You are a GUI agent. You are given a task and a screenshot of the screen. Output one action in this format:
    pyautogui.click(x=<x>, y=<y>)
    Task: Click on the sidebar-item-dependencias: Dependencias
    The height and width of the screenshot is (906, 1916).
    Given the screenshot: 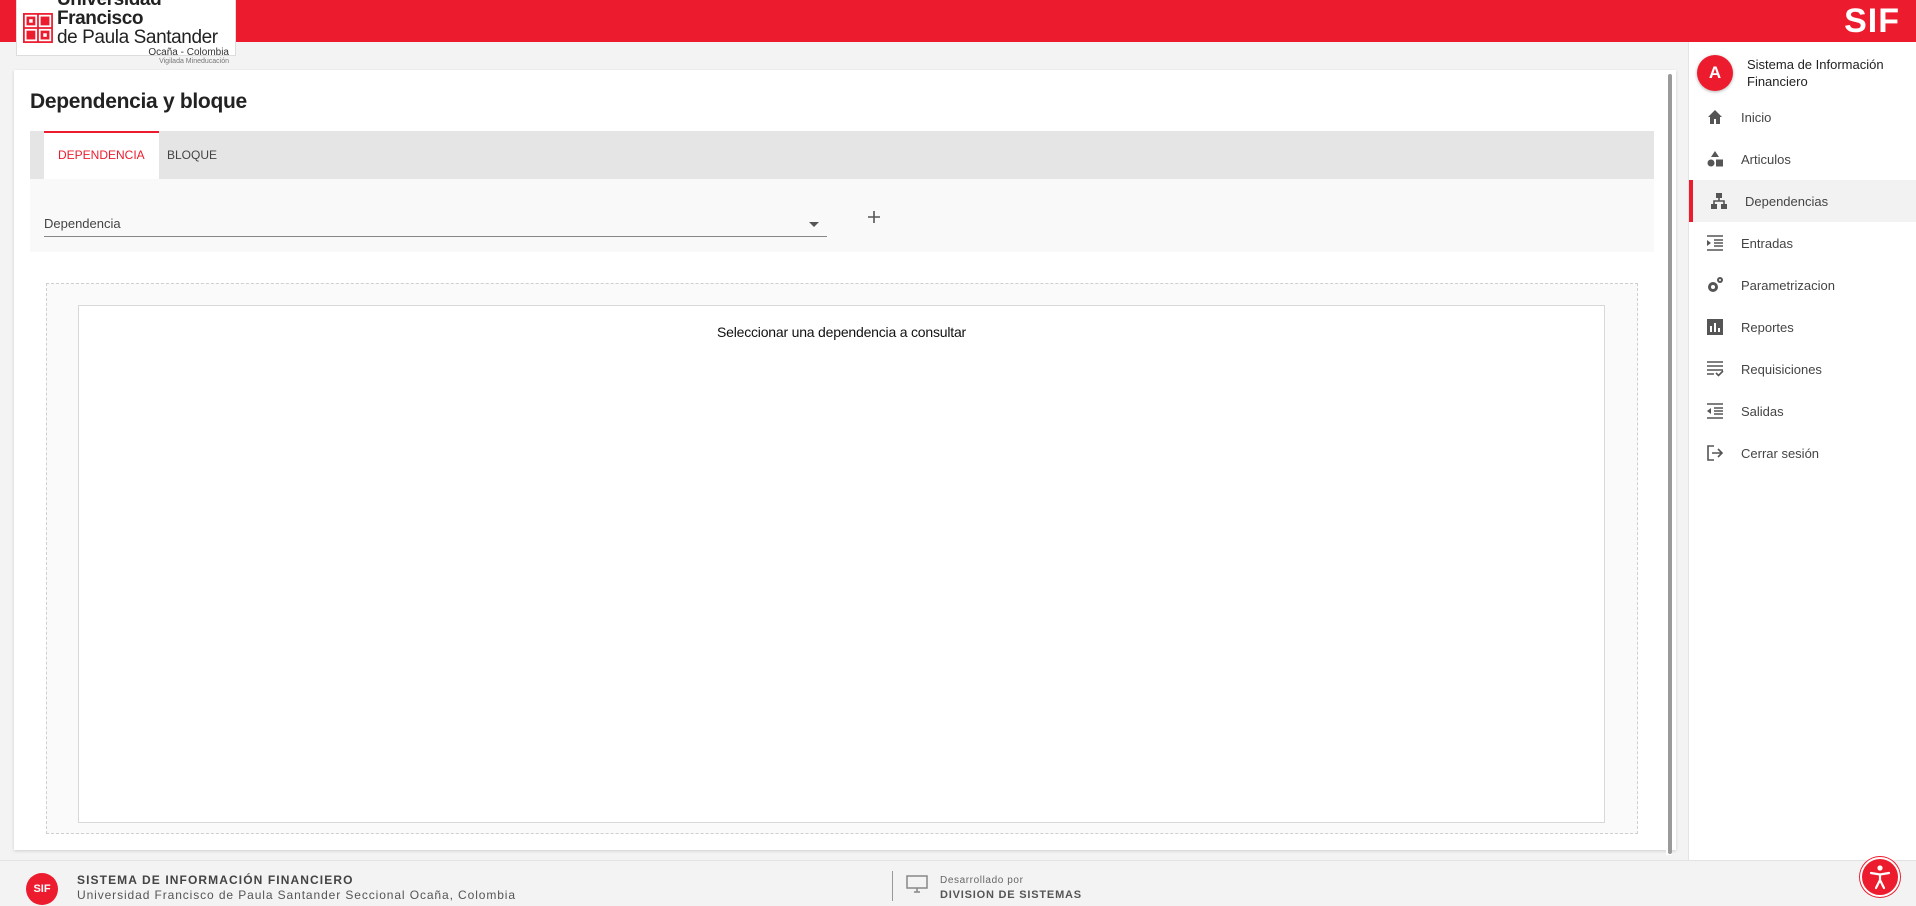 What is the action you would take?
    pyautogui.click(x=1802, y=201)
    